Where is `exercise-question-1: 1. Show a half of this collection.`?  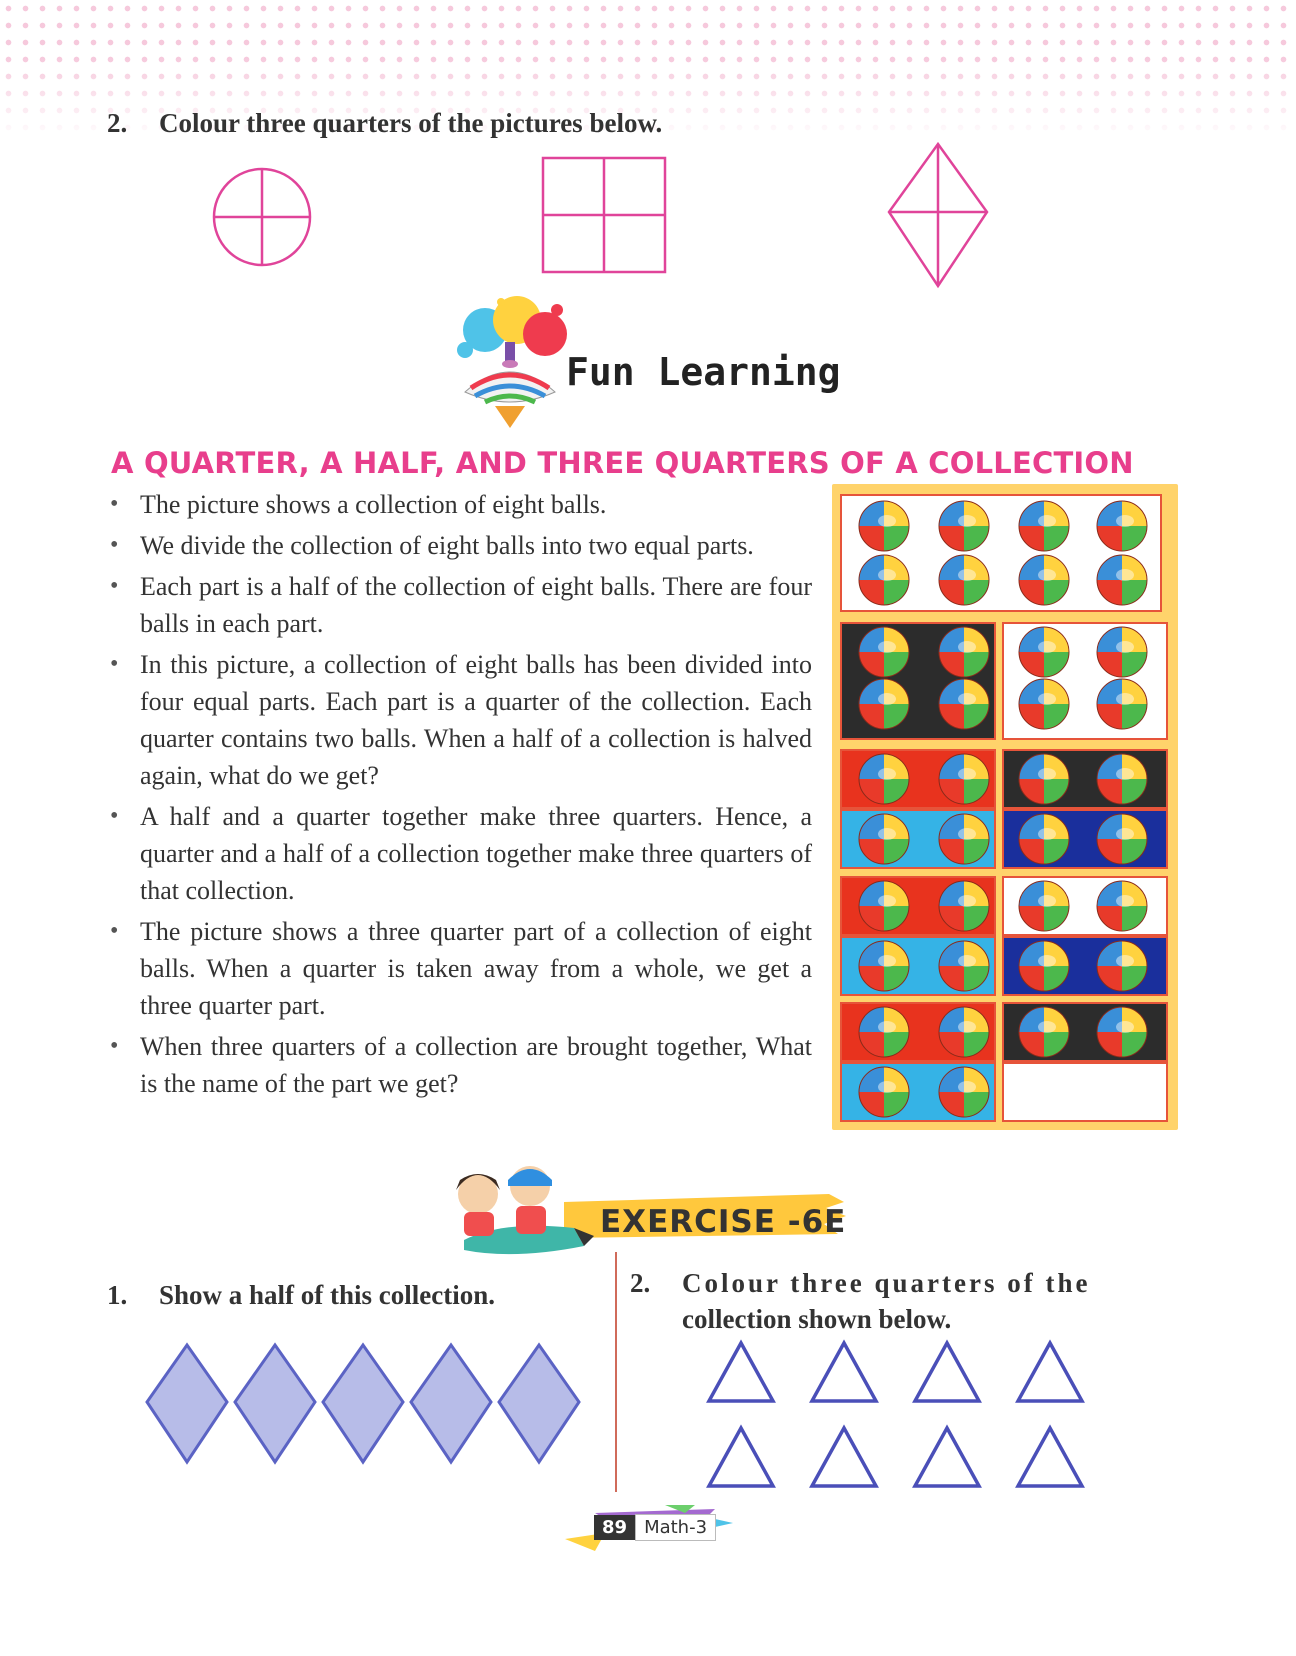
exercise-question-1: 1. Show a half of this collection. is located at coordinates (301, 1295).